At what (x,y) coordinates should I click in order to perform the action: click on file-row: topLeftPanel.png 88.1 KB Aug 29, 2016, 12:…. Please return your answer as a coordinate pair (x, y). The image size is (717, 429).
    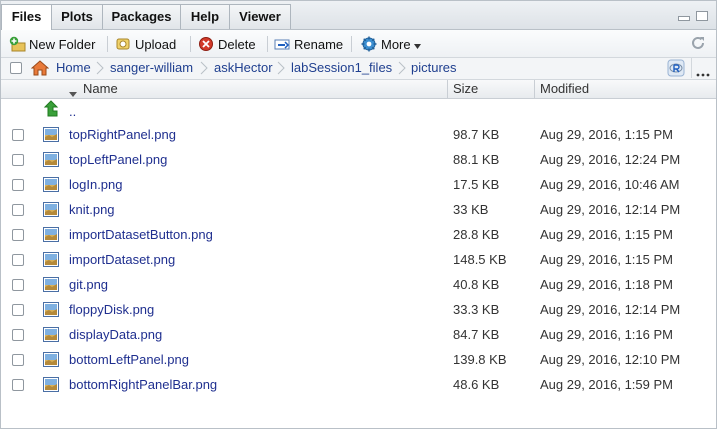
    Looking at the image, I should click on (358, 160).